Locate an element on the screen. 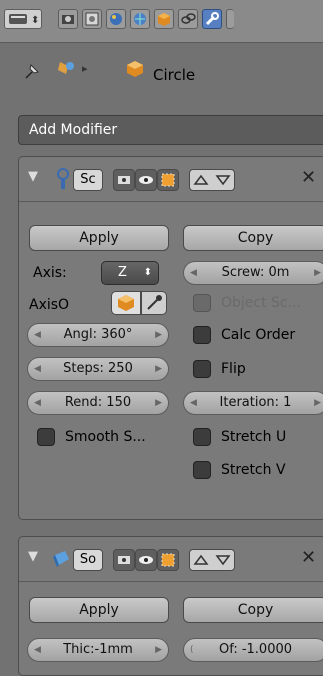  modifier-name-field: Sc is located at coordinates (88, 180).